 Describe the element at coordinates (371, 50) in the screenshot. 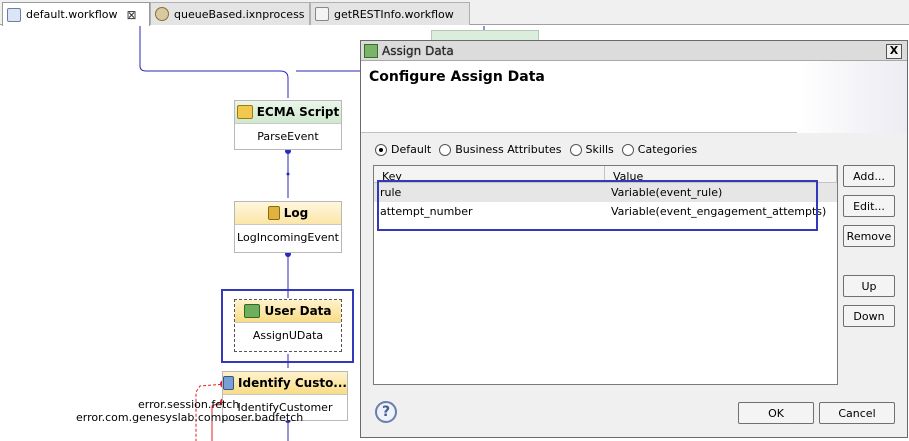

I see `assign-data-icon` at that location.